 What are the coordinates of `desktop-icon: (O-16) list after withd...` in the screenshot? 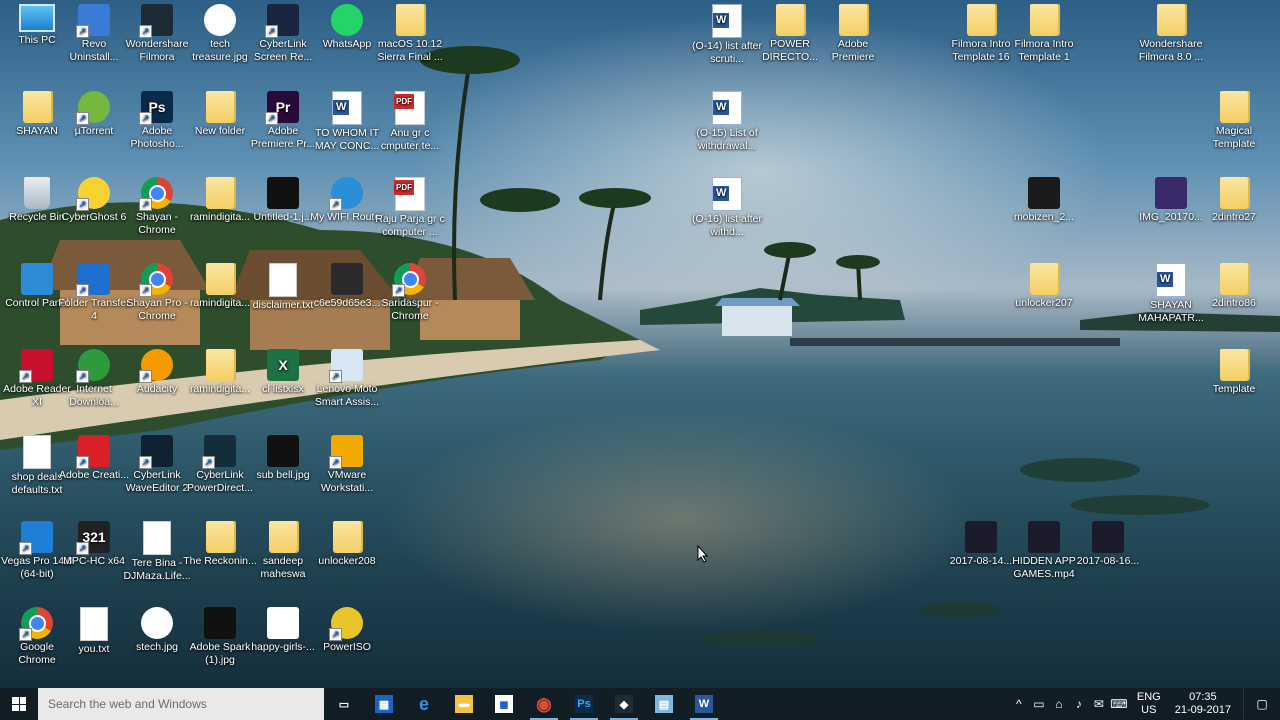 It's located at (727, 215).